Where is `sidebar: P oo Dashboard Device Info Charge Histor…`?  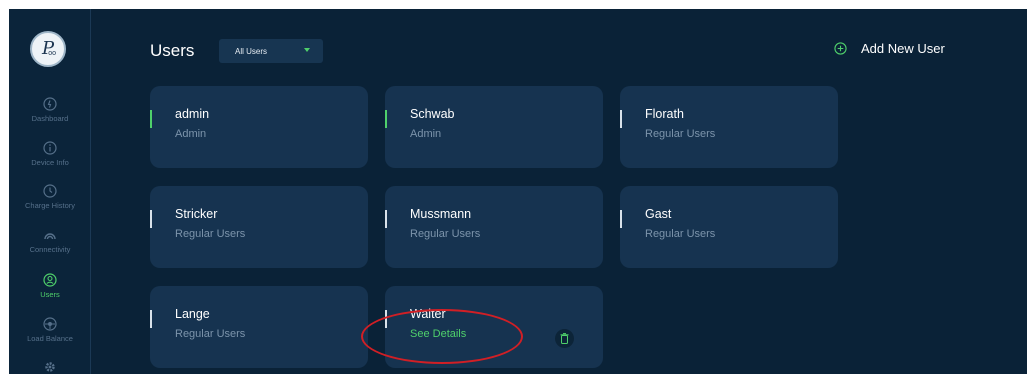 sidebar: P oo Dashboard Device Info Charge Histor… is located at coordinates (50, 191).